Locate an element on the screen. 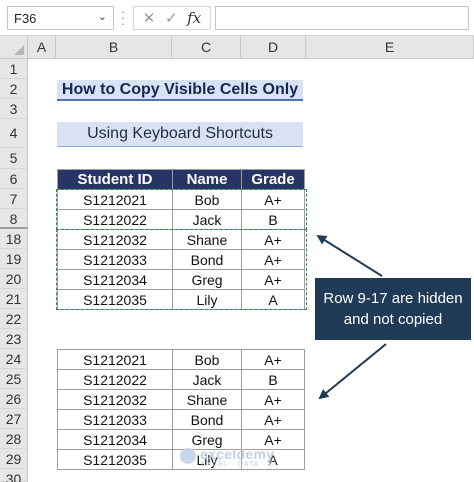  cell-student-id: S1212033 is located at coordinates (115, 419).